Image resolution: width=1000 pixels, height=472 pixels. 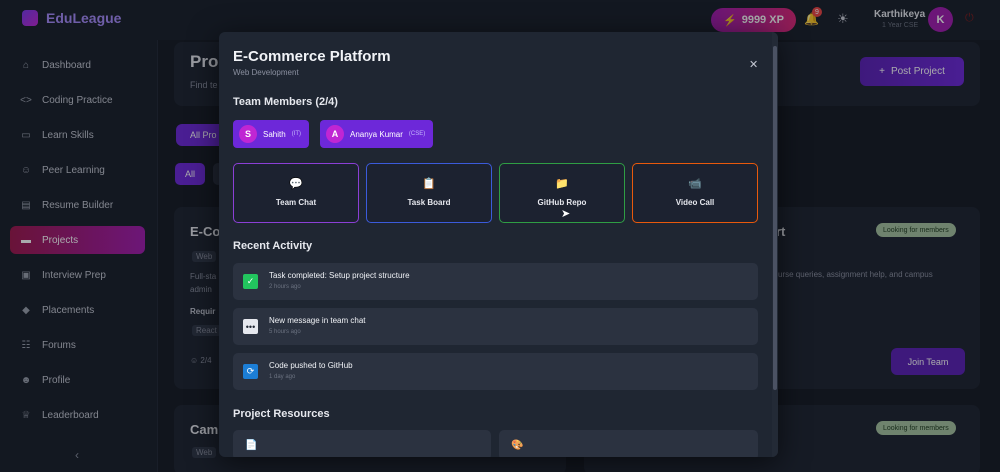 What do you see at coordinates (251, 445) in the screenshot?
I see `document-icon: 📄` at bounding box center [251, 445].